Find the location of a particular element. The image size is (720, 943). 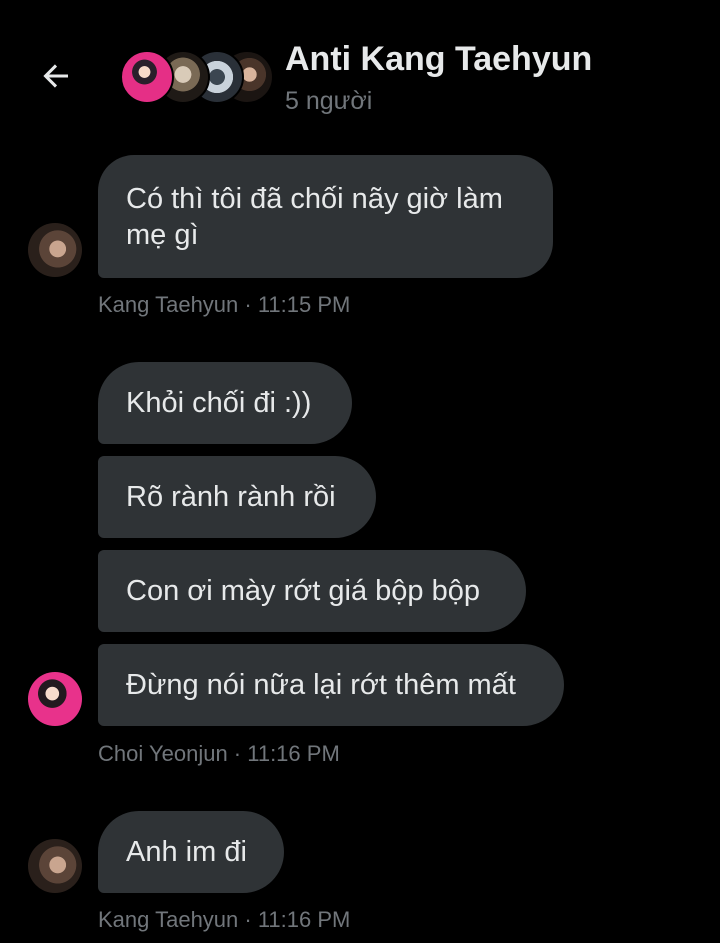

message-text: Khỏi chối đi :)) is located at coordinates (219, 403).